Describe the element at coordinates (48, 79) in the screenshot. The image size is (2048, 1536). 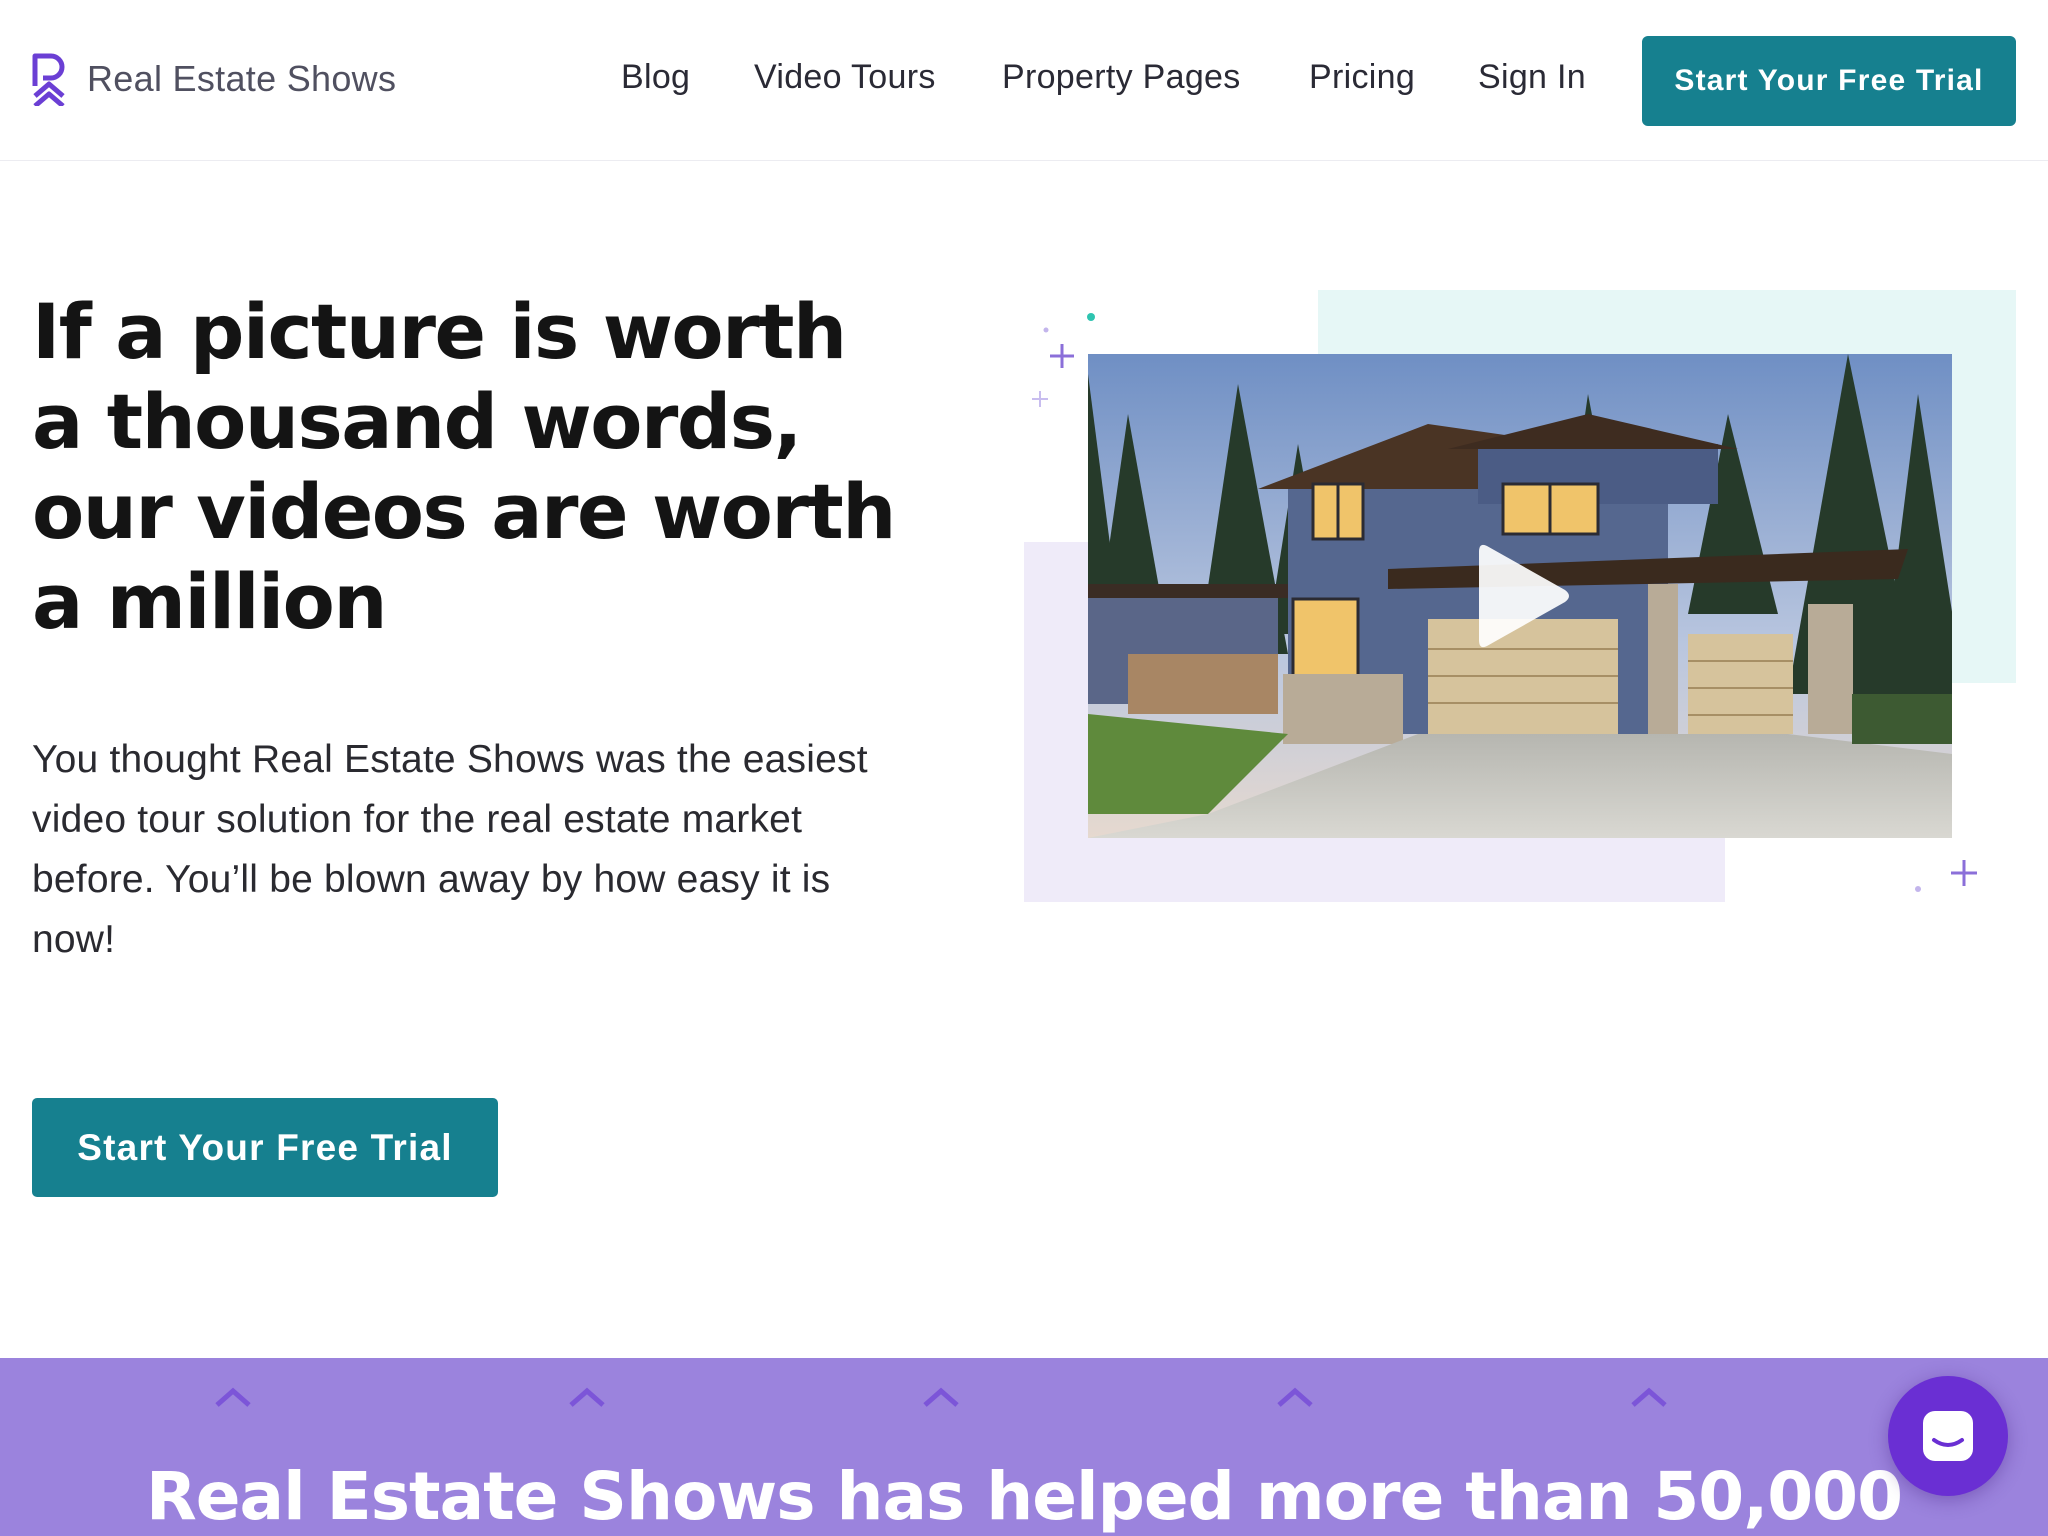
I see `logo-mark-icon` at that location.